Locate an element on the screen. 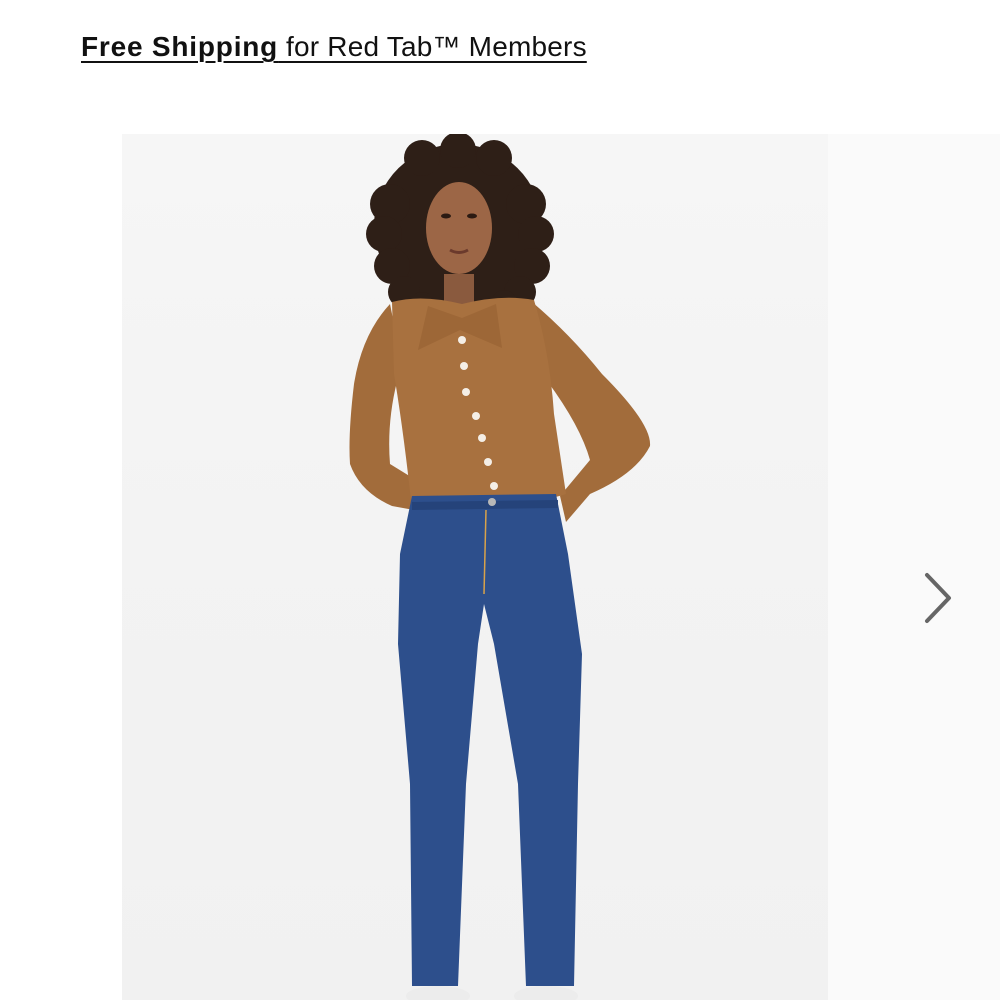 This screenshot has height=1000, width=1000. free-shipping-promo-link: Free Shipping for Red Tab™ Members is located at coordinates (334, 47).